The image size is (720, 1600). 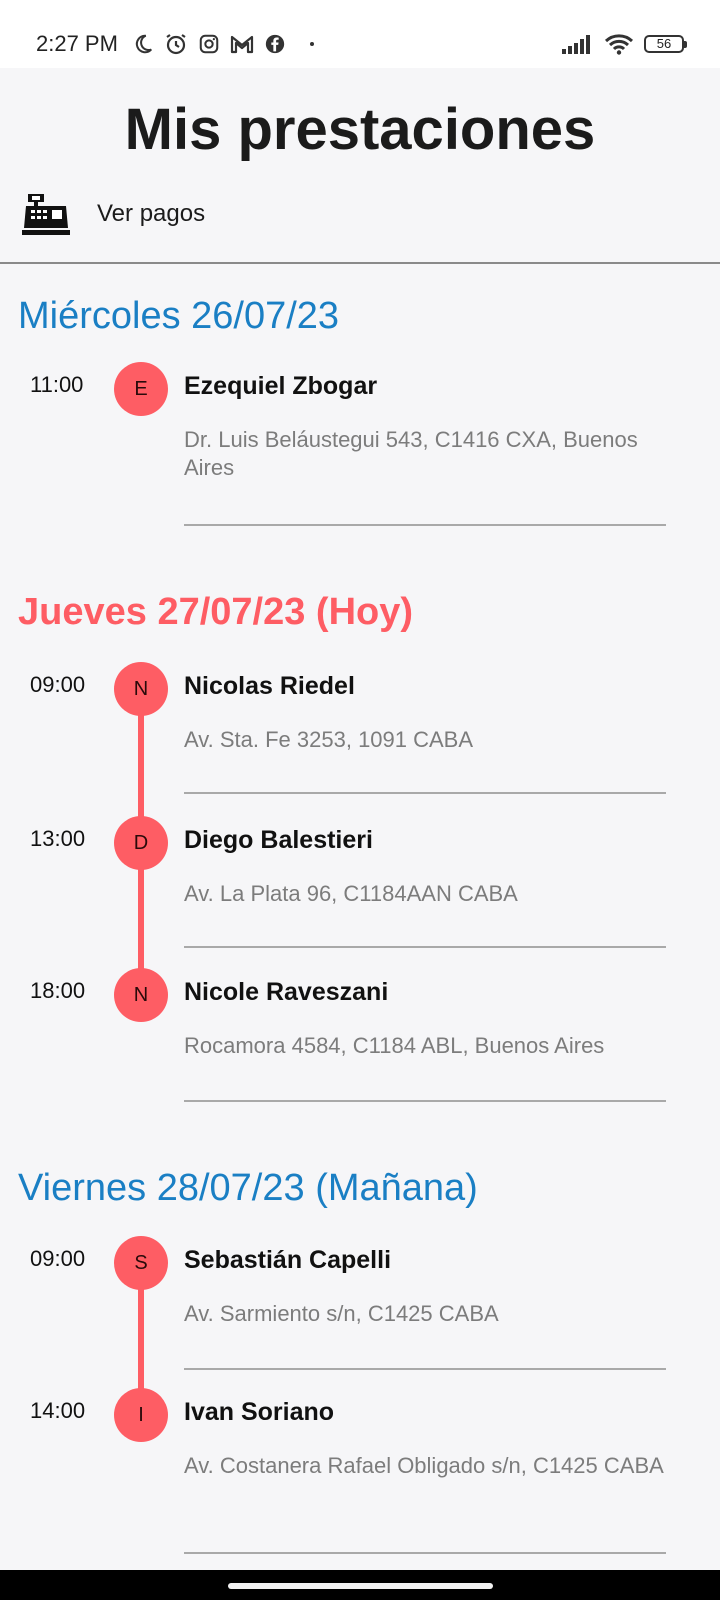 What do you see at coordinates (58, 838) in the screenshot?
I see `appointment-time: 13:00` at bounding box center [58, 838].